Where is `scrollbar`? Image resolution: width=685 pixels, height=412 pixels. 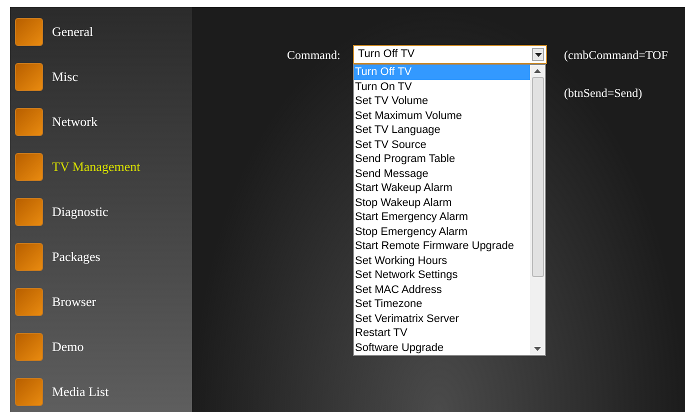
scrollbar is located at coordinates (537, 210).